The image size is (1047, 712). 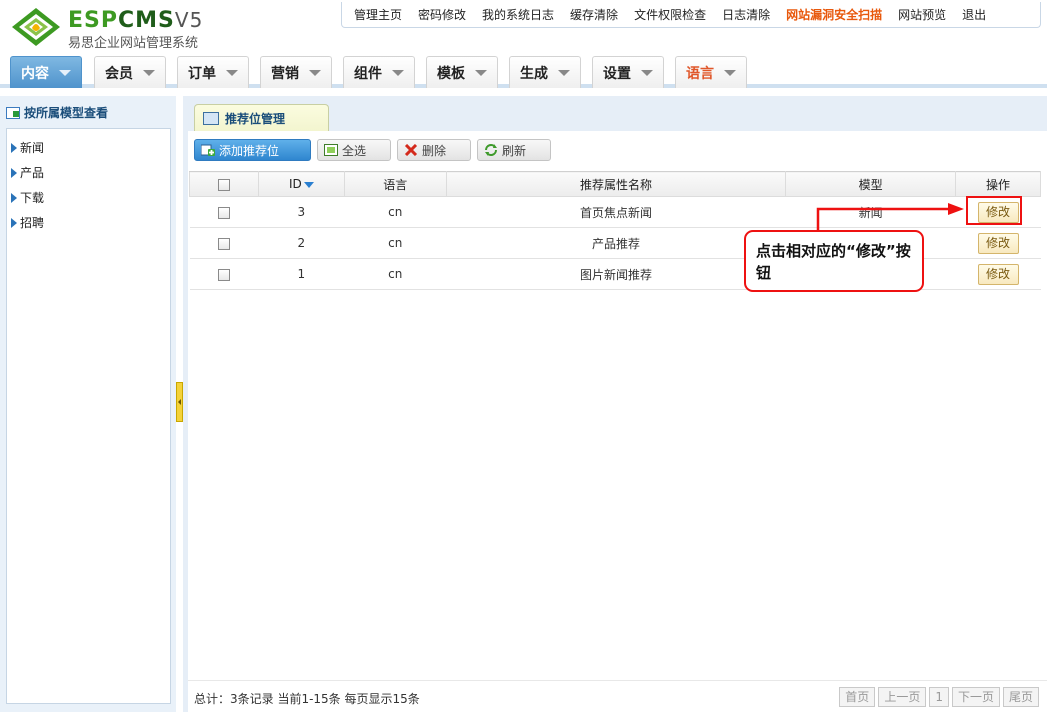 I want to click on sort-desc-icon, so click(x=308, y=184).